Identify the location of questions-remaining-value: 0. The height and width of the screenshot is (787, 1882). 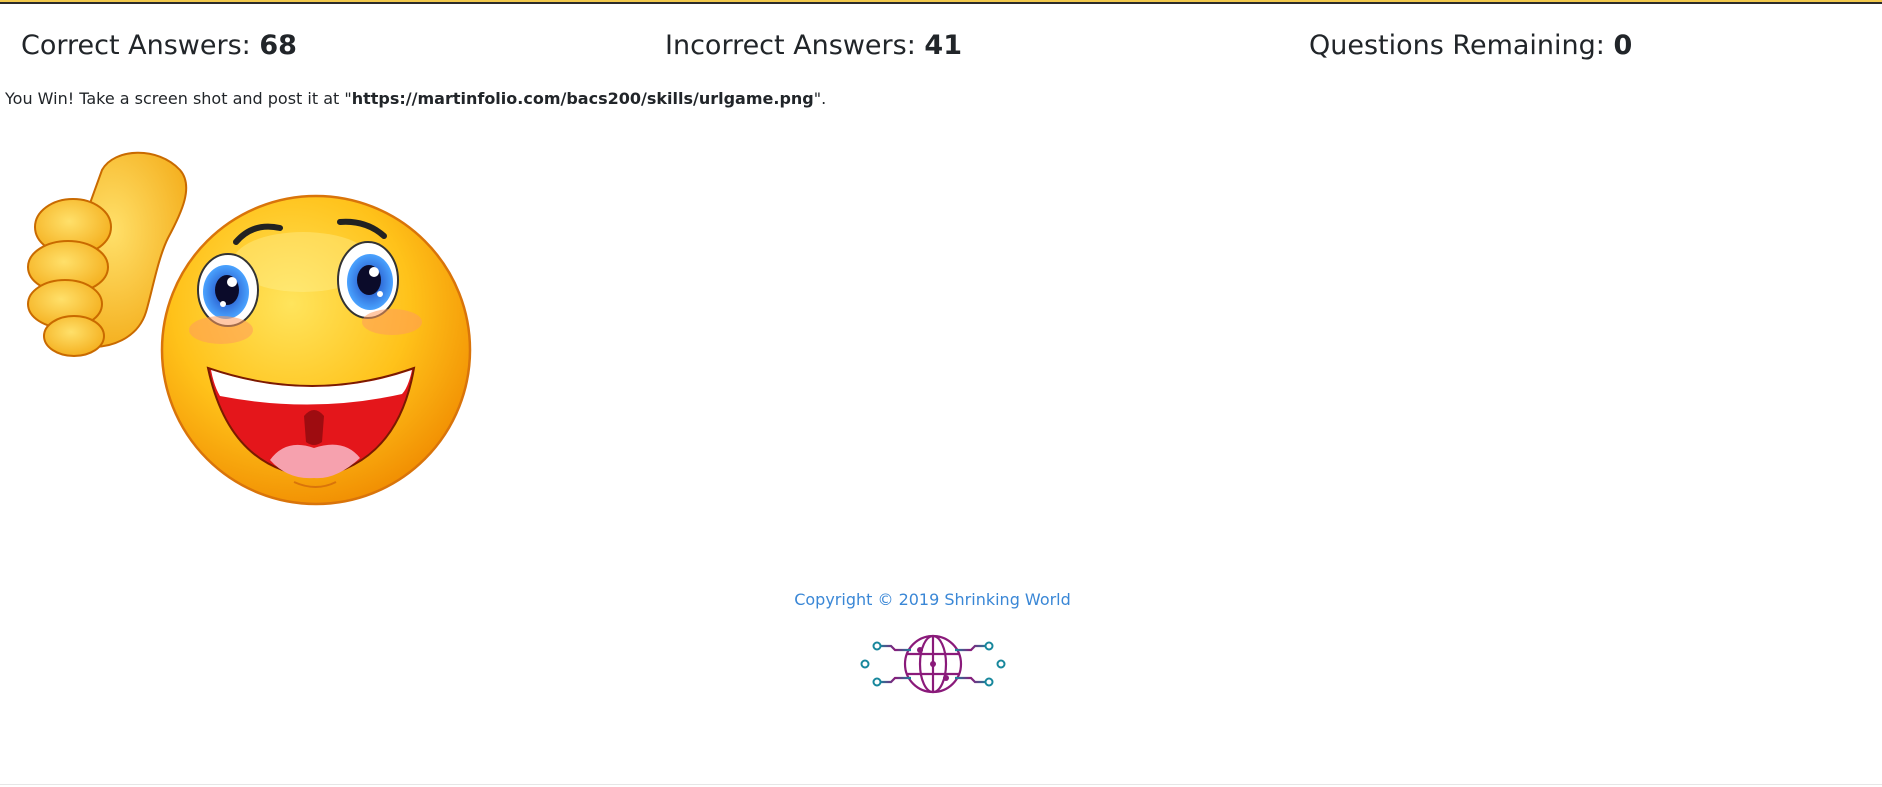
(1623, 45).